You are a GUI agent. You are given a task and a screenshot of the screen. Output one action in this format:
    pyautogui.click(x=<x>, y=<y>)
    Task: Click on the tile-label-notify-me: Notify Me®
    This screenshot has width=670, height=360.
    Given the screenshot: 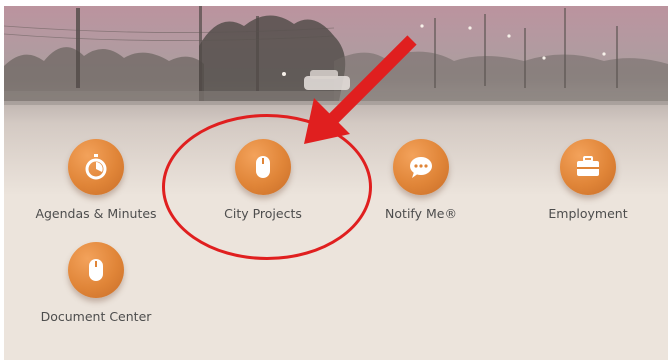 What is the action you would take?
    pyautogui.click(x=421, y=213)
    